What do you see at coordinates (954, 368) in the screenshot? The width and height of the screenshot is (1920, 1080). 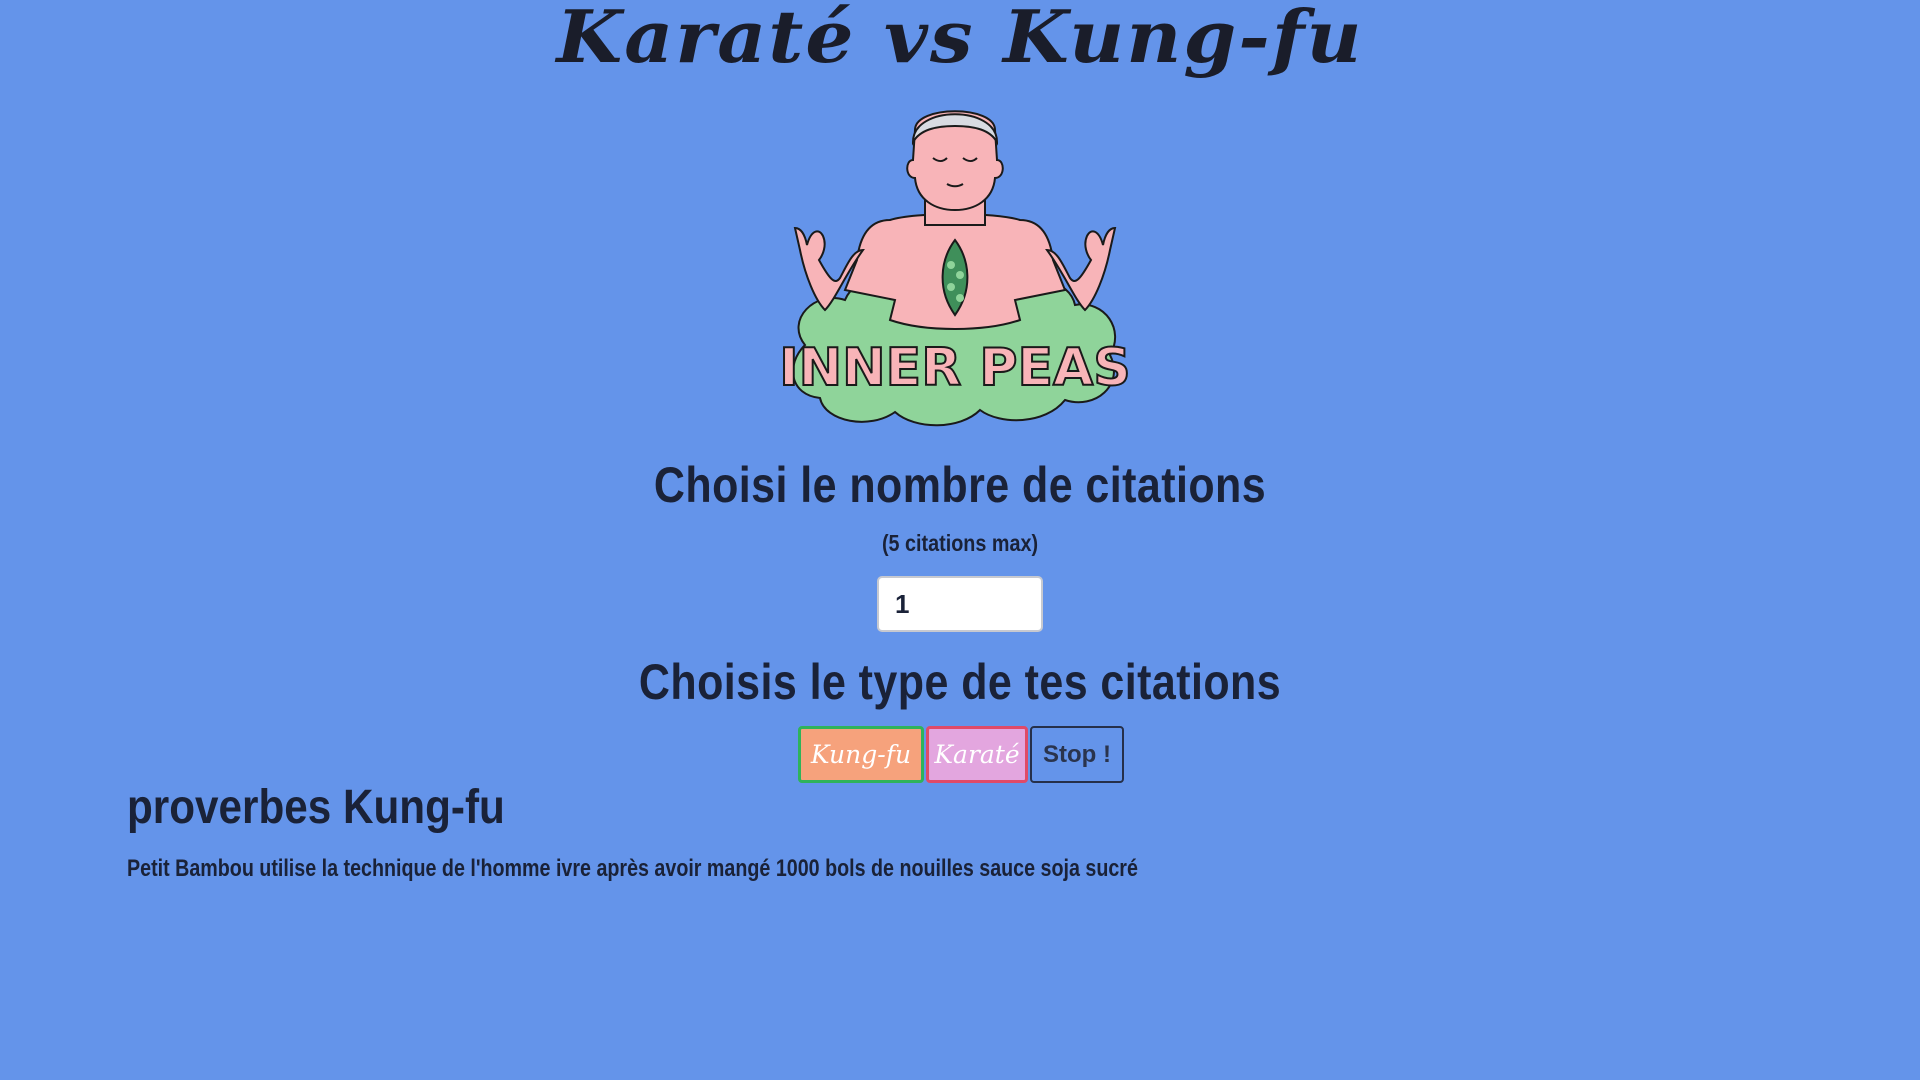 I see `svg-text: INNER PEAS` at bounding box center [954, 368].